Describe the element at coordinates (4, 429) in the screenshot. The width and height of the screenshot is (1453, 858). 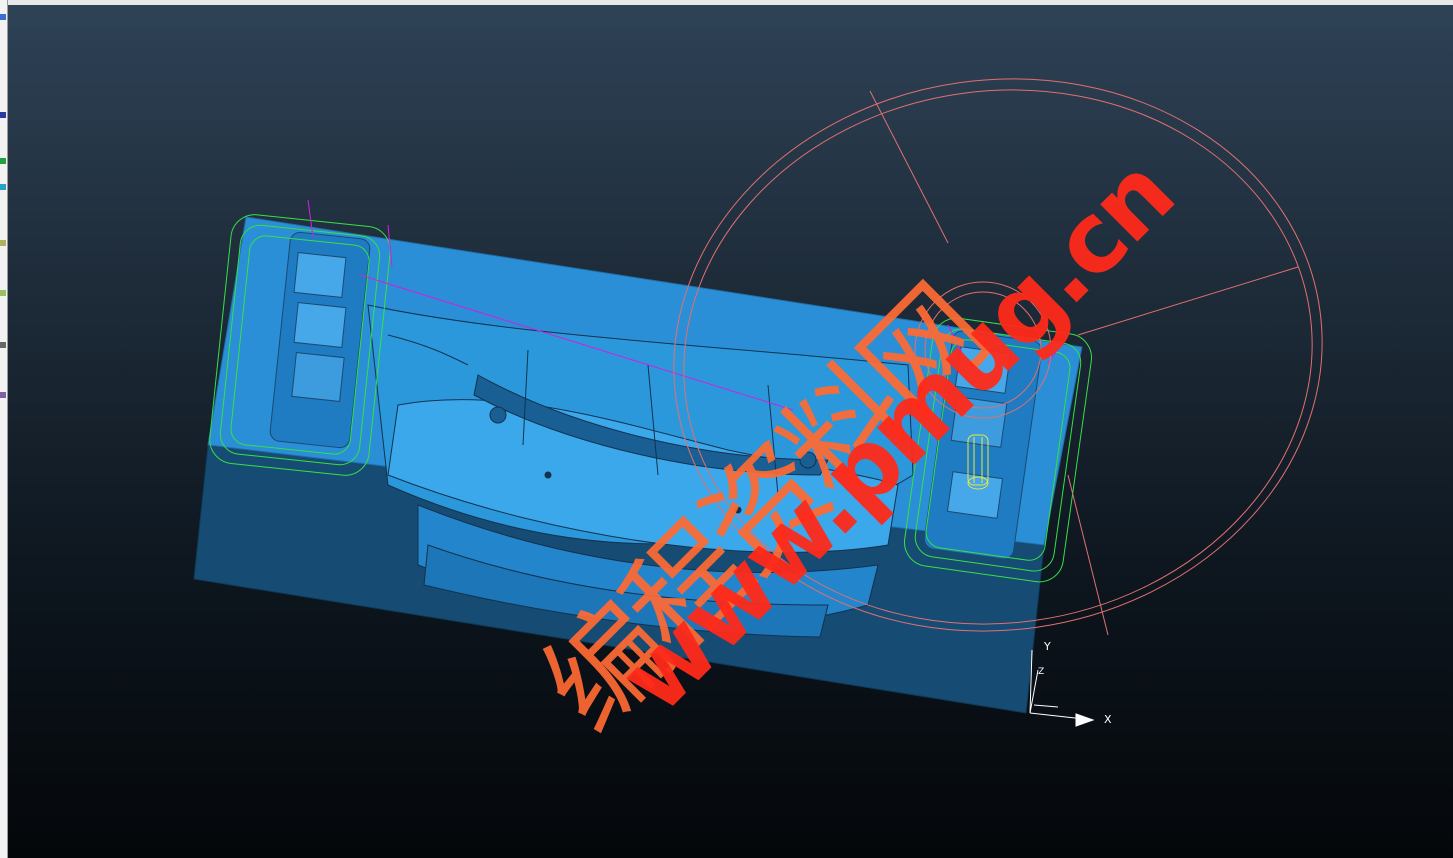
I see `left-toolbar-strip` at that location.